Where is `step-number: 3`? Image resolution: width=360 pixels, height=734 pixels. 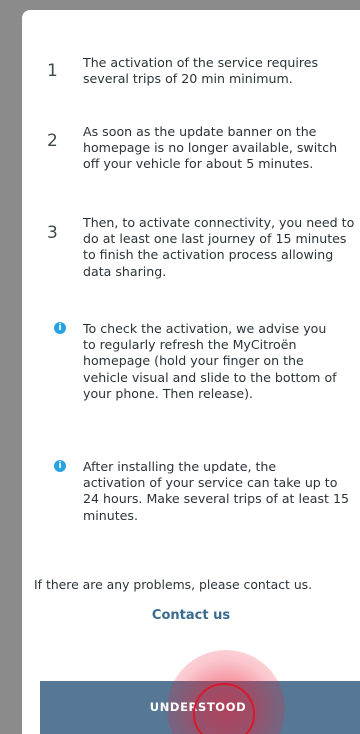 step-number: 3 is located at coordinates (52, 233).